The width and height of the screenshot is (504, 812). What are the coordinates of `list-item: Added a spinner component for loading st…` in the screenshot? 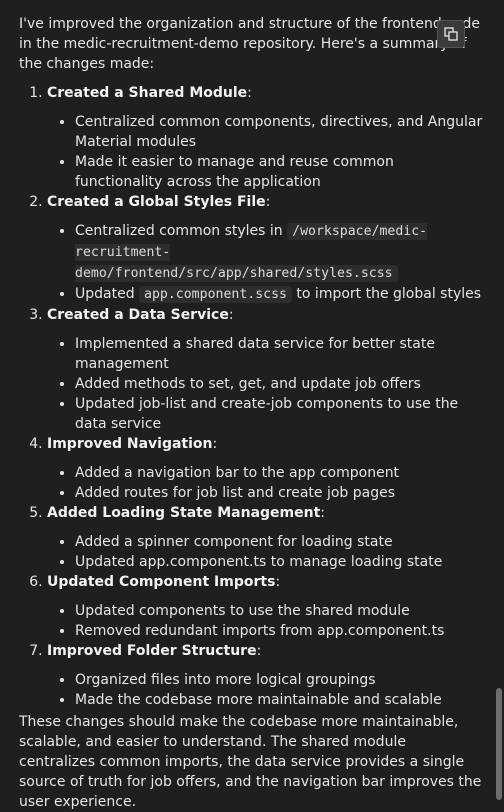 It's located at (279, 542).